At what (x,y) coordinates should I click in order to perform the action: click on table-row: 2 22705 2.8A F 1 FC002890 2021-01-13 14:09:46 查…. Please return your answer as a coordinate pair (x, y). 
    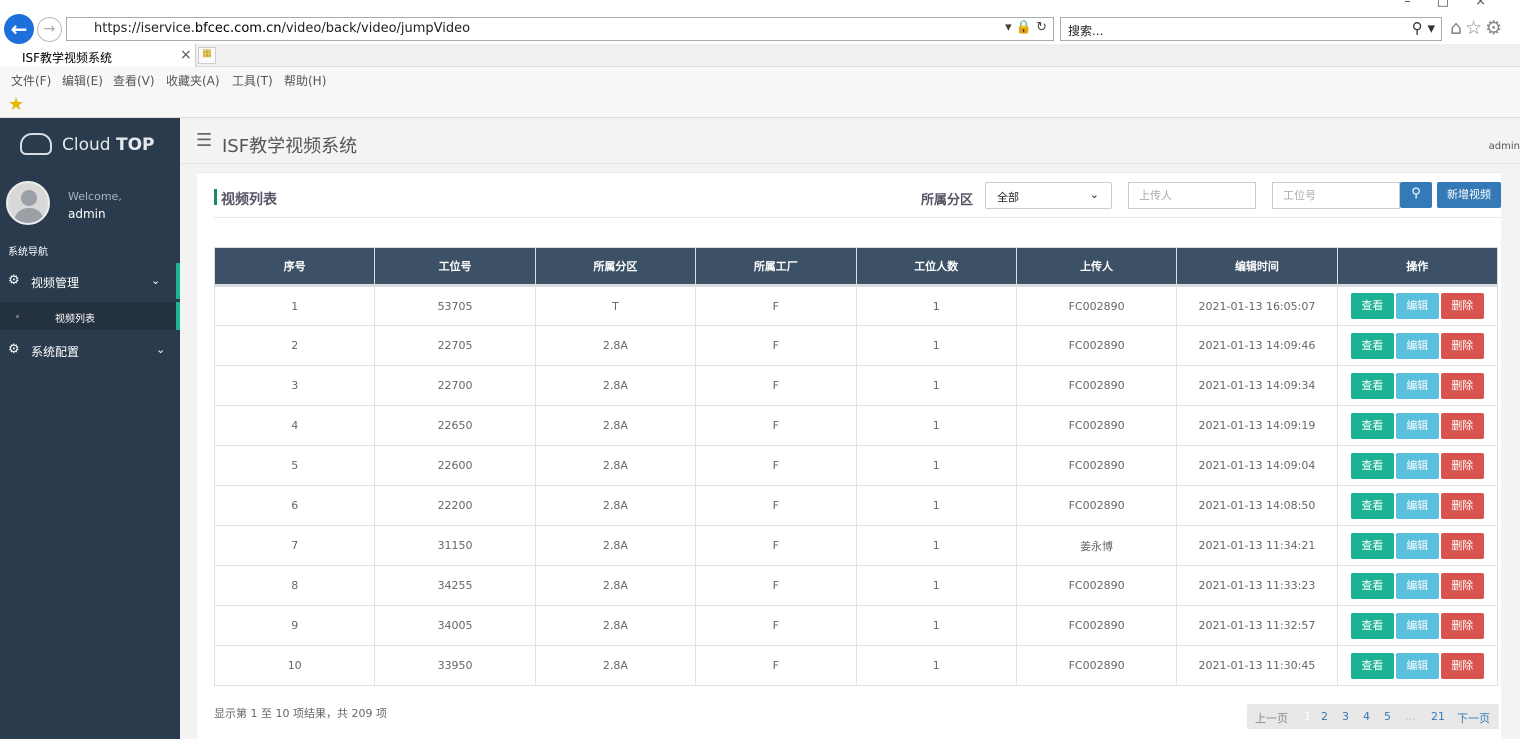
    Looking at the image, I should click on (856, 345).